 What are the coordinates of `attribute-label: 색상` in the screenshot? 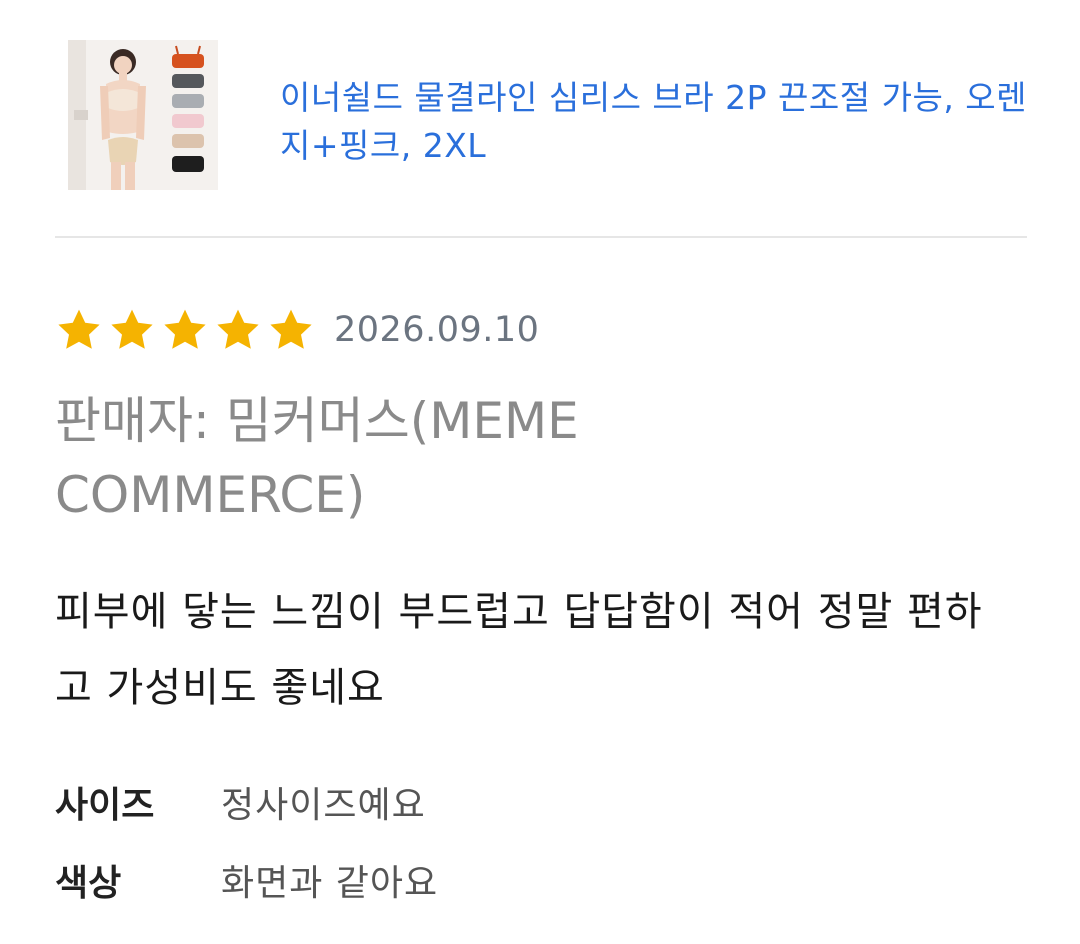 It's located at (88, 883).